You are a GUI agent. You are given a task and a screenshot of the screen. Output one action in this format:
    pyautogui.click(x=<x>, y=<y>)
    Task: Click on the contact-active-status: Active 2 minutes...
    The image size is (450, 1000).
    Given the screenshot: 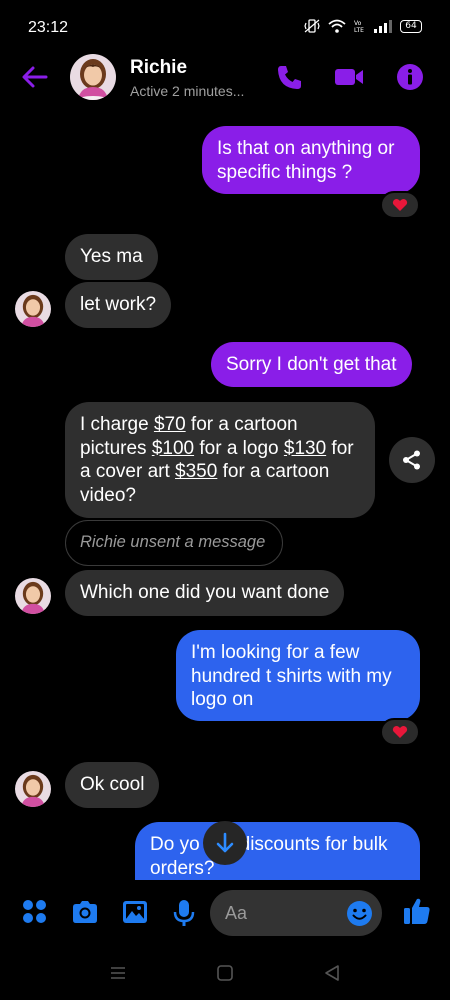 What is the action you would take?
    pyautogui.click(x=187, y=91)
    